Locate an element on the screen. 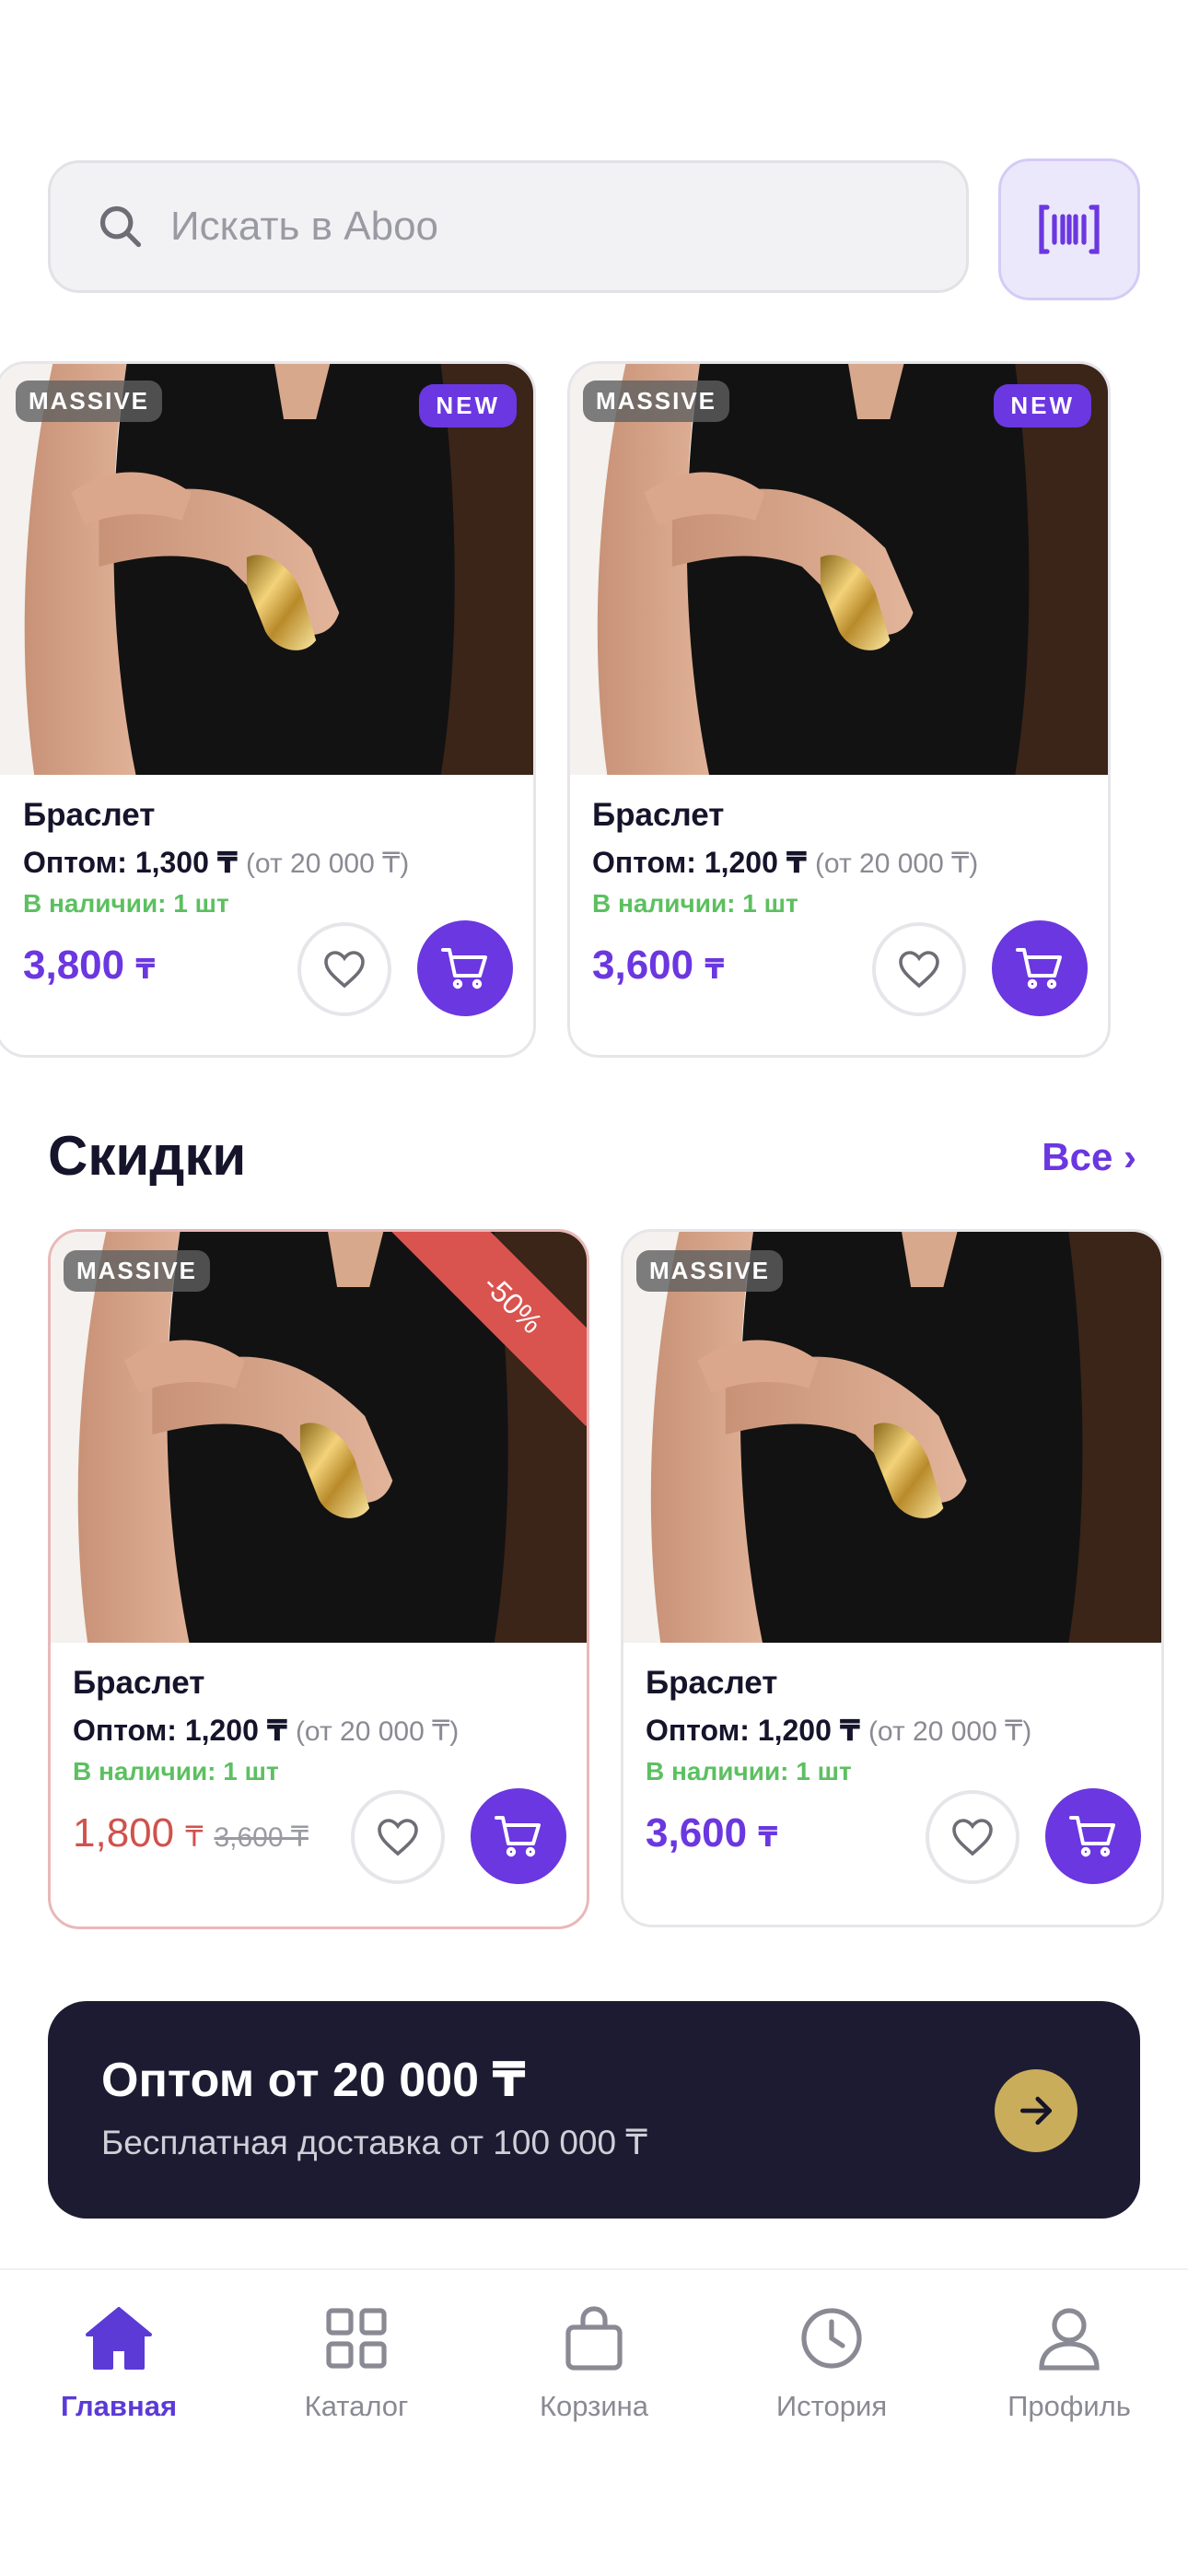 The height and width of the screenshot is (2576, 1188). tab-label: Главная is located at coordinates (119, 2406).